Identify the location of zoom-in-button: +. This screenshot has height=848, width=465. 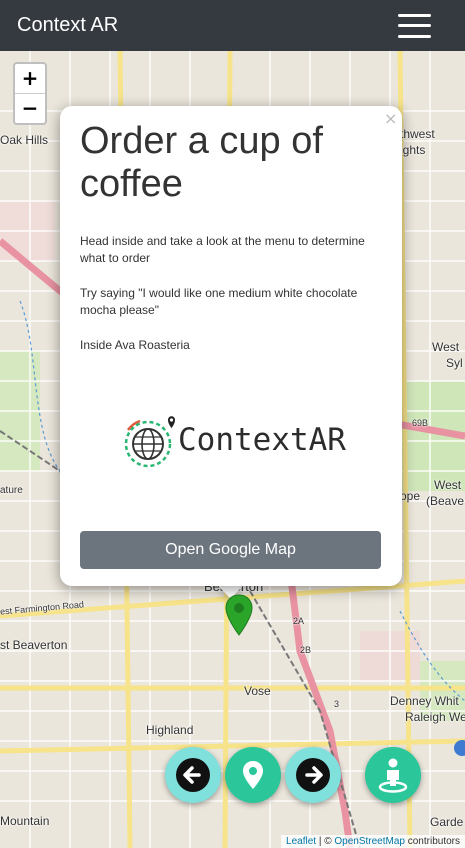
(30, 79).